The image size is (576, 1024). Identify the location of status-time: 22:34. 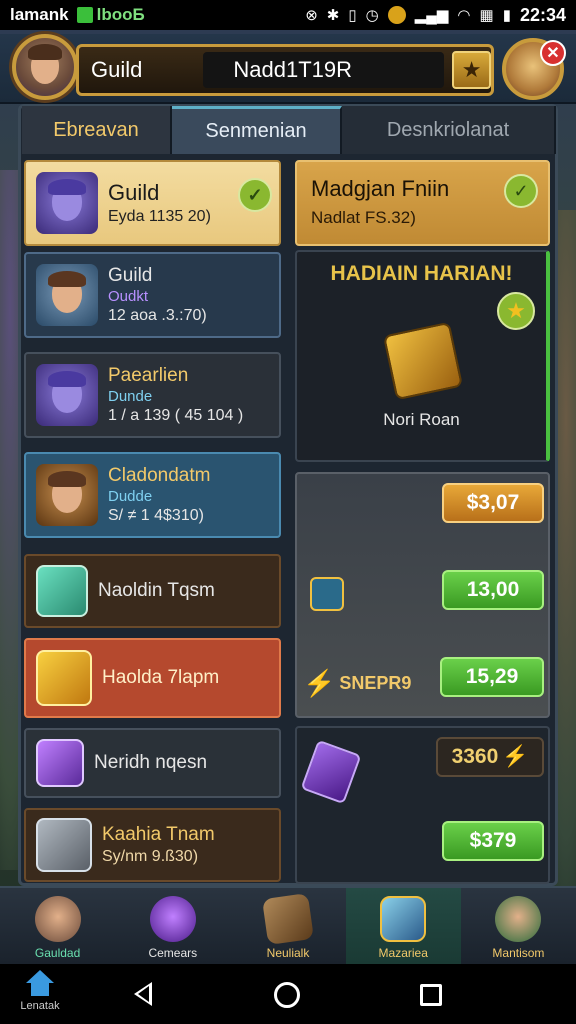
(542, 14).